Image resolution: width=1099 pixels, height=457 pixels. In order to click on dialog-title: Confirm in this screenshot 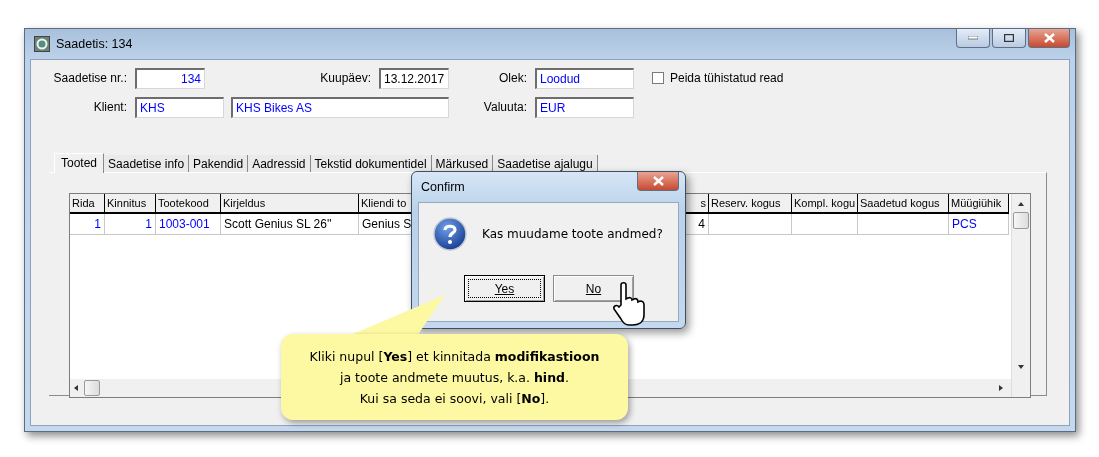, I will do `click(443, 187)`.